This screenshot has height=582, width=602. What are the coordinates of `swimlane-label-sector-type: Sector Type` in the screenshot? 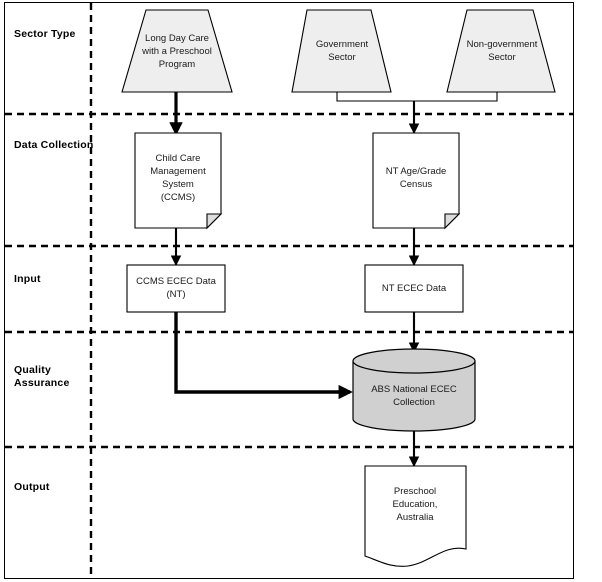 It's located at (45, 34).